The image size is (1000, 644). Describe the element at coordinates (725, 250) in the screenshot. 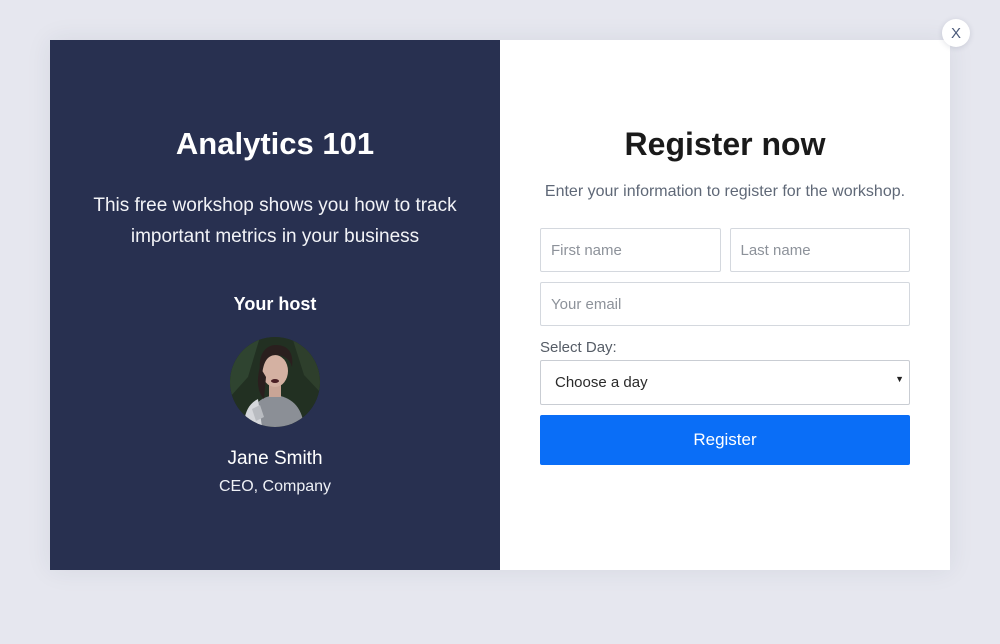

I see `name-row` at that location.